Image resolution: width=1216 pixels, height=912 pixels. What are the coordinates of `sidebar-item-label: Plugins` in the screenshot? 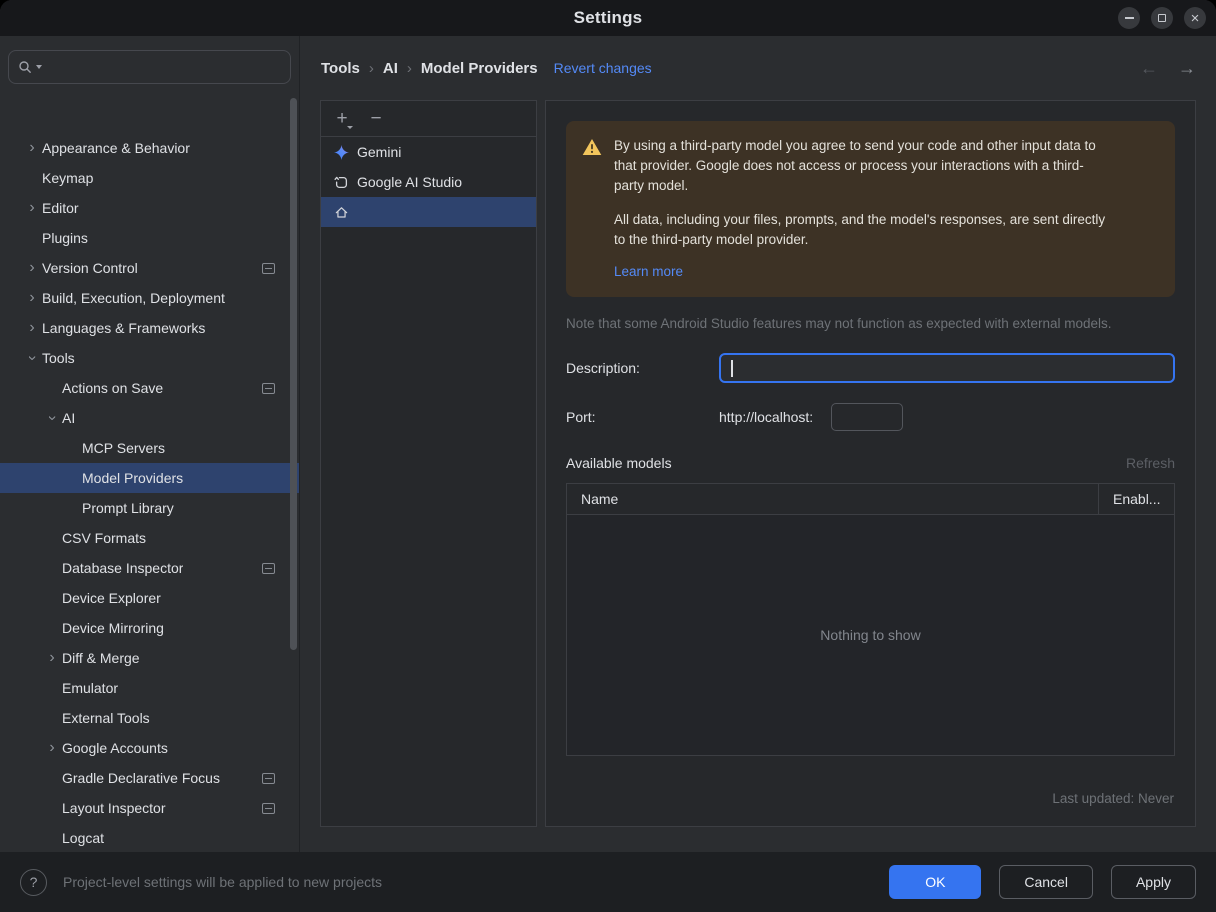 It's located at (65, 238).